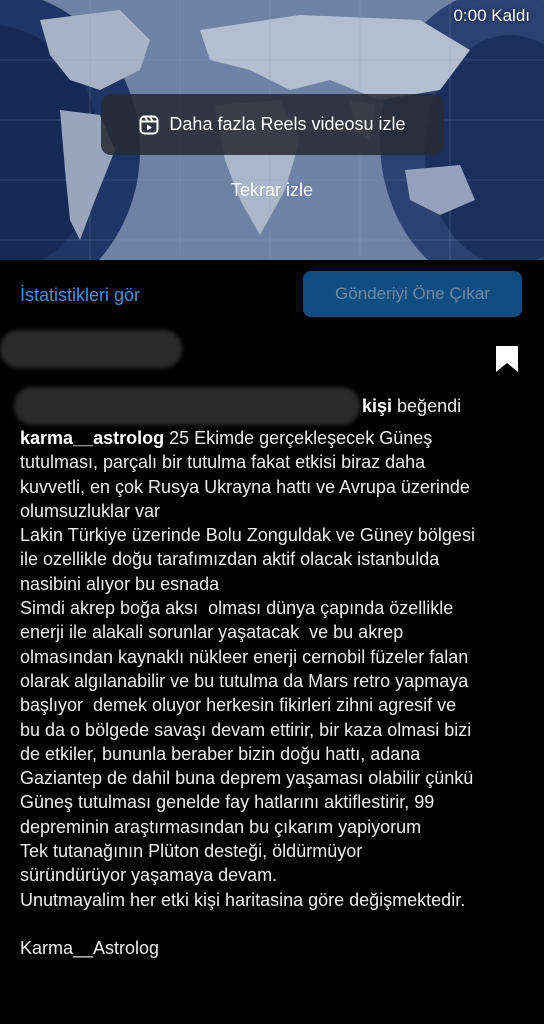 Image resolution: width=544 pixels, height=1024 pixels. I want to click on more-reels-label: Daha fazla Reels videosu izle, so click(287, 124).